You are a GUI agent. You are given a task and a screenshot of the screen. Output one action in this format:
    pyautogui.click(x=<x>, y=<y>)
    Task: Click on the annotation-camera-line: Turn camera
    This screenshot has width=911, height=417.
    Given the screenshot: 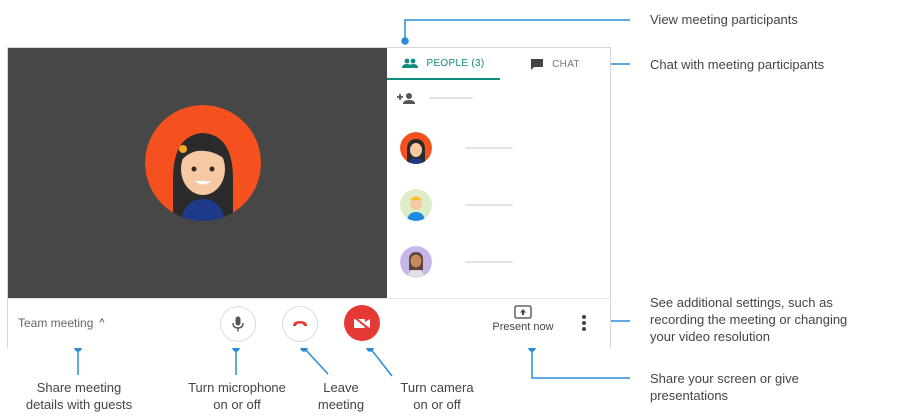 What is the action you would take?
    pyautogui.click(x=437, y=387)
    